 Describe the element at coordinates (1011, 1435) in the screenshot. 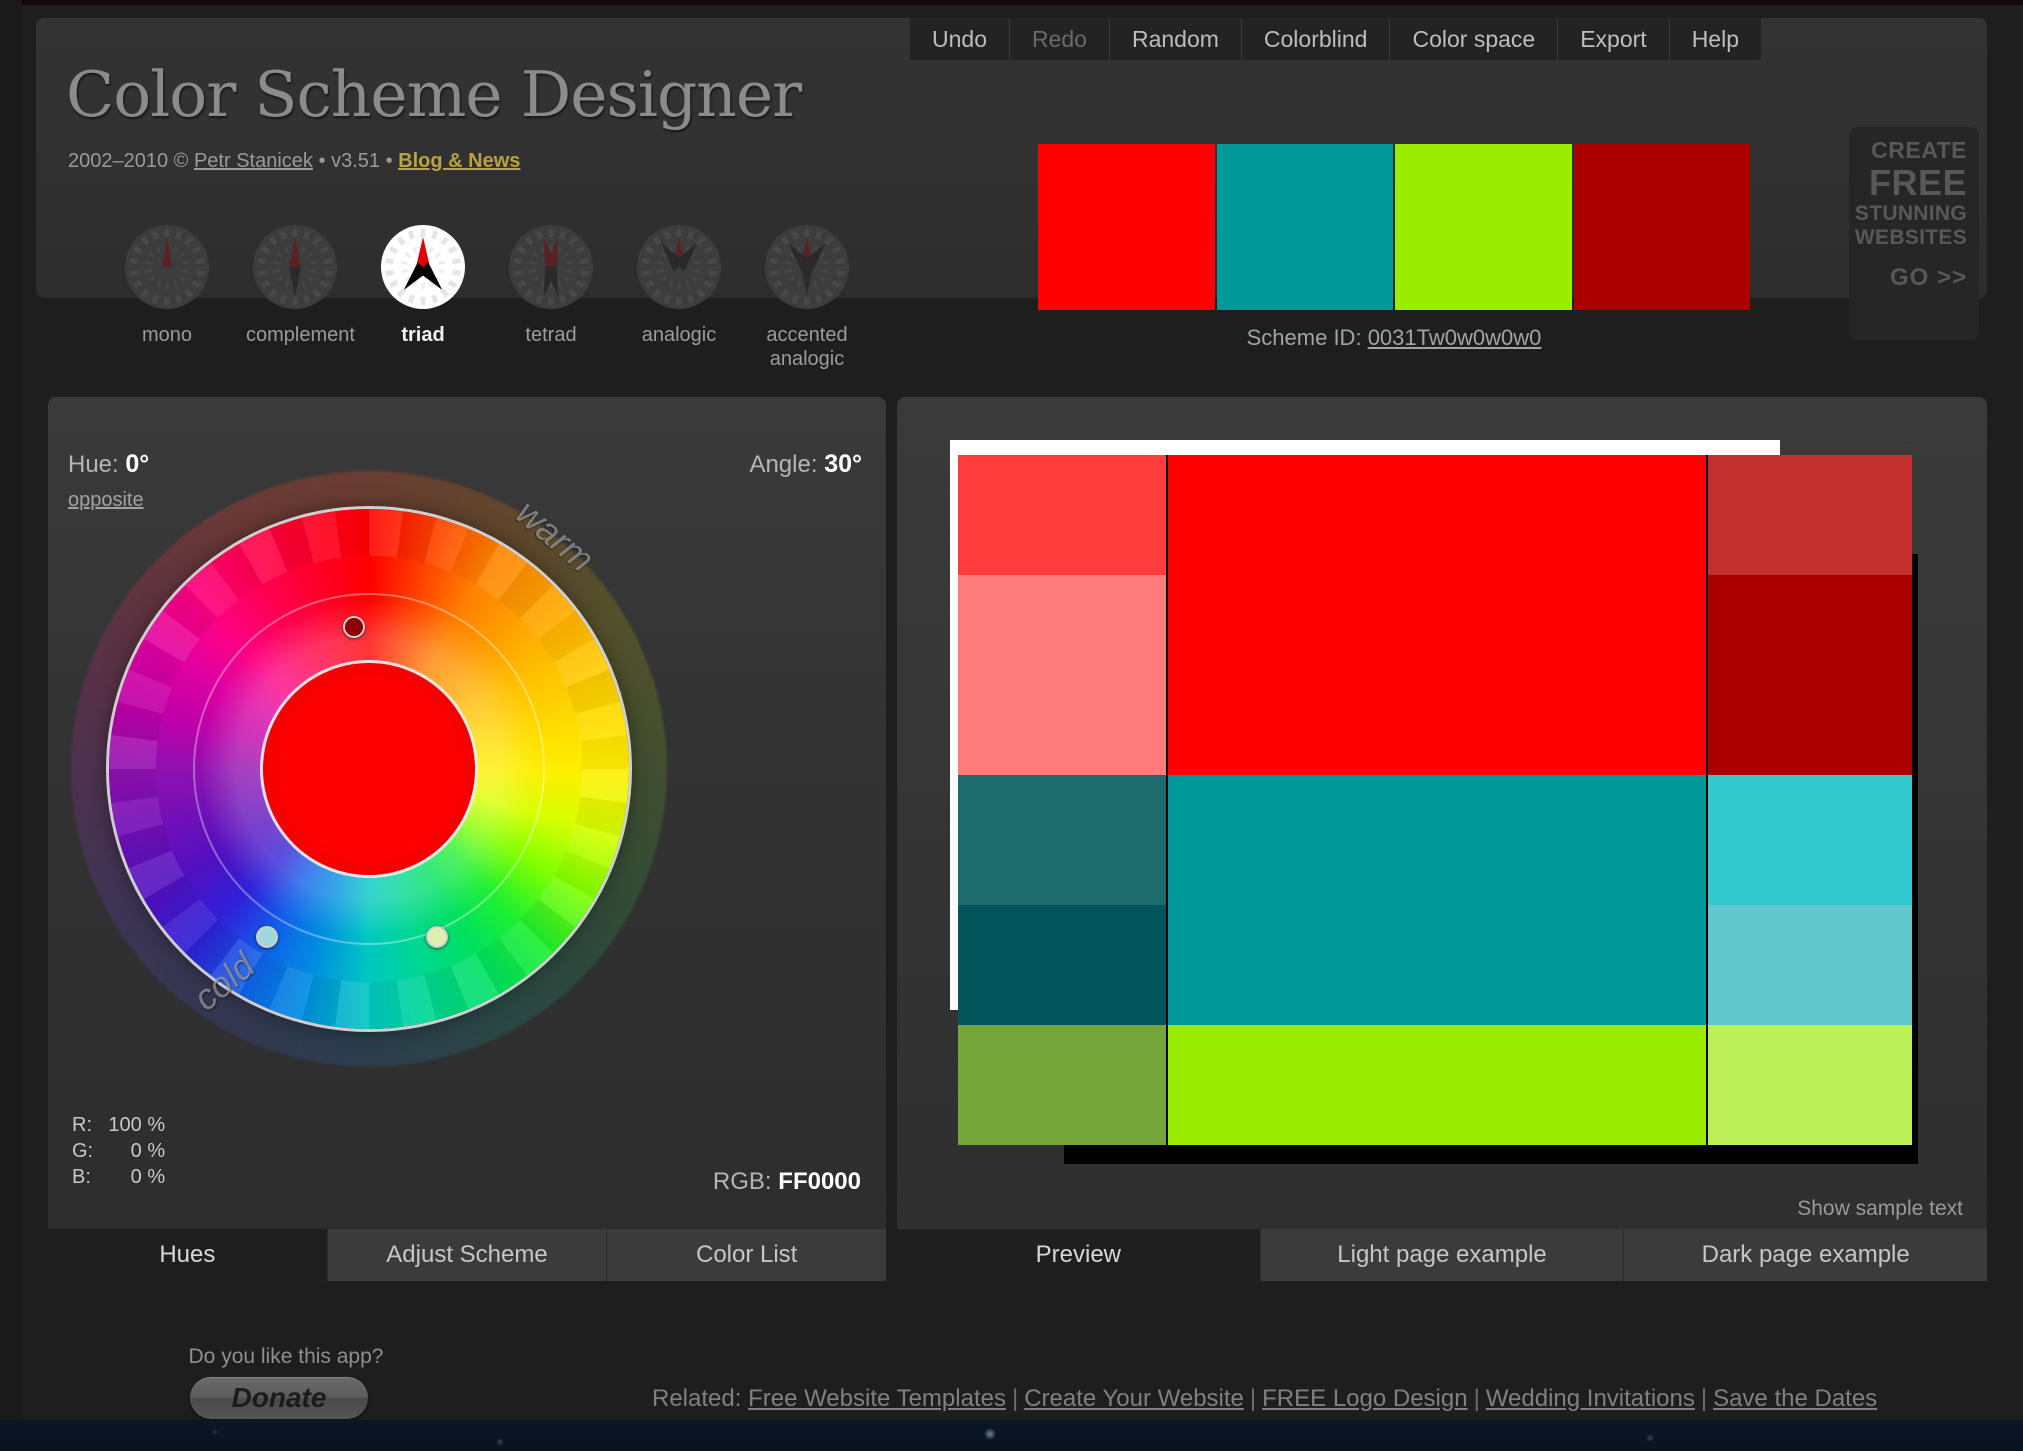

I see `desktop-wallpaper-strip` at that location.